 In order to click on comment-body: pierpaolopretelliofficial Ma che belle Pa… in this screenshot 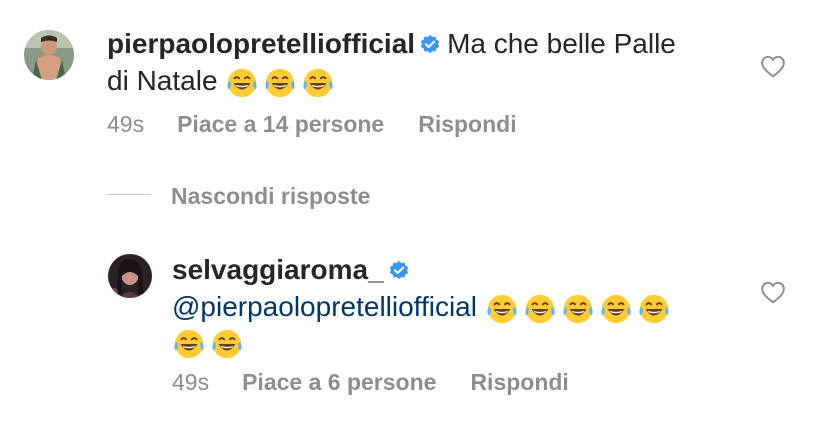, I will do `click(427, 63)`.